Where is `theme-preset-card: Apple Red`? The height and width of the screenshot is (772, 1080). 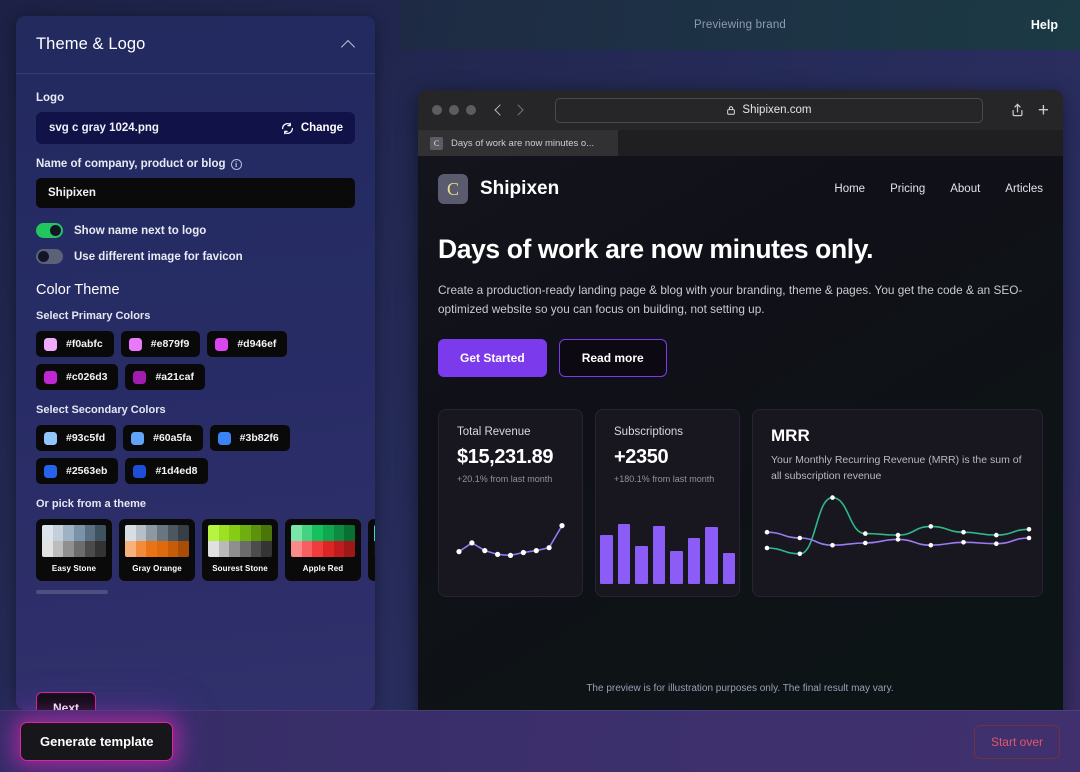
theme-preset-card: Apple Red is located at coordinates (323, 550).